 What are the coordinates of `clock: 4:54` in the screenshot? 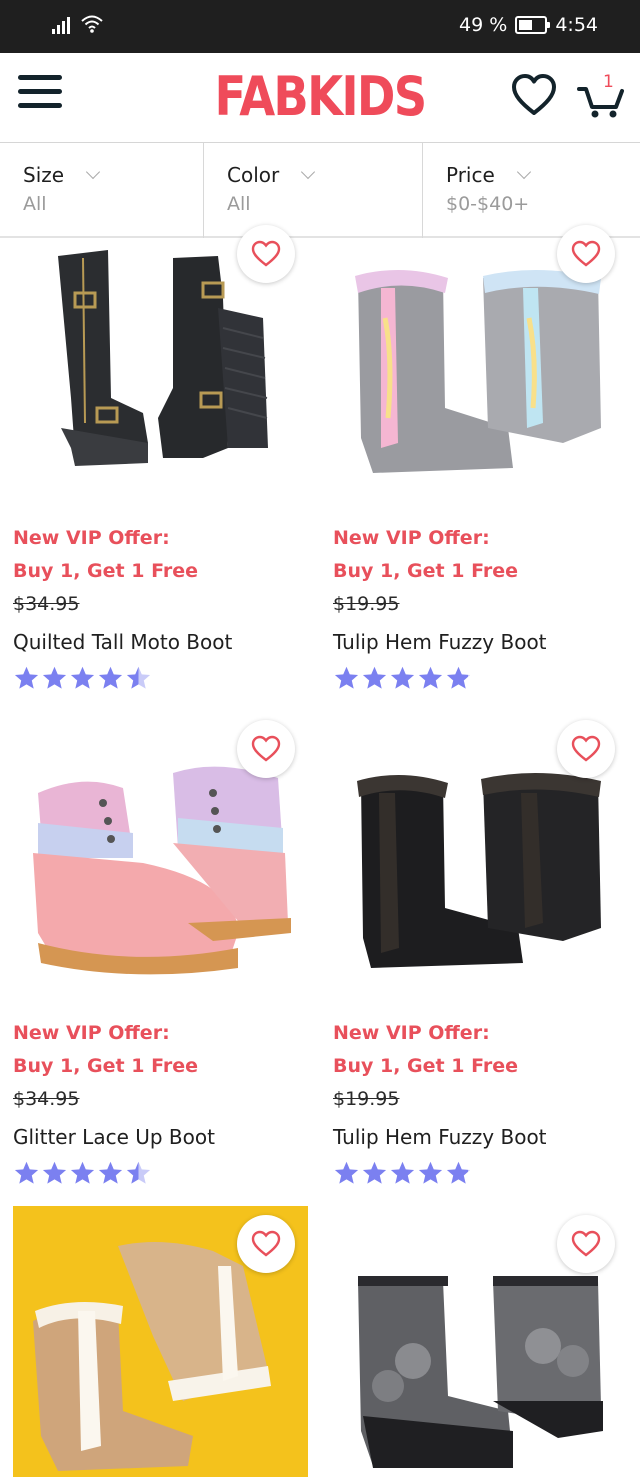 It's located at (576, 25).